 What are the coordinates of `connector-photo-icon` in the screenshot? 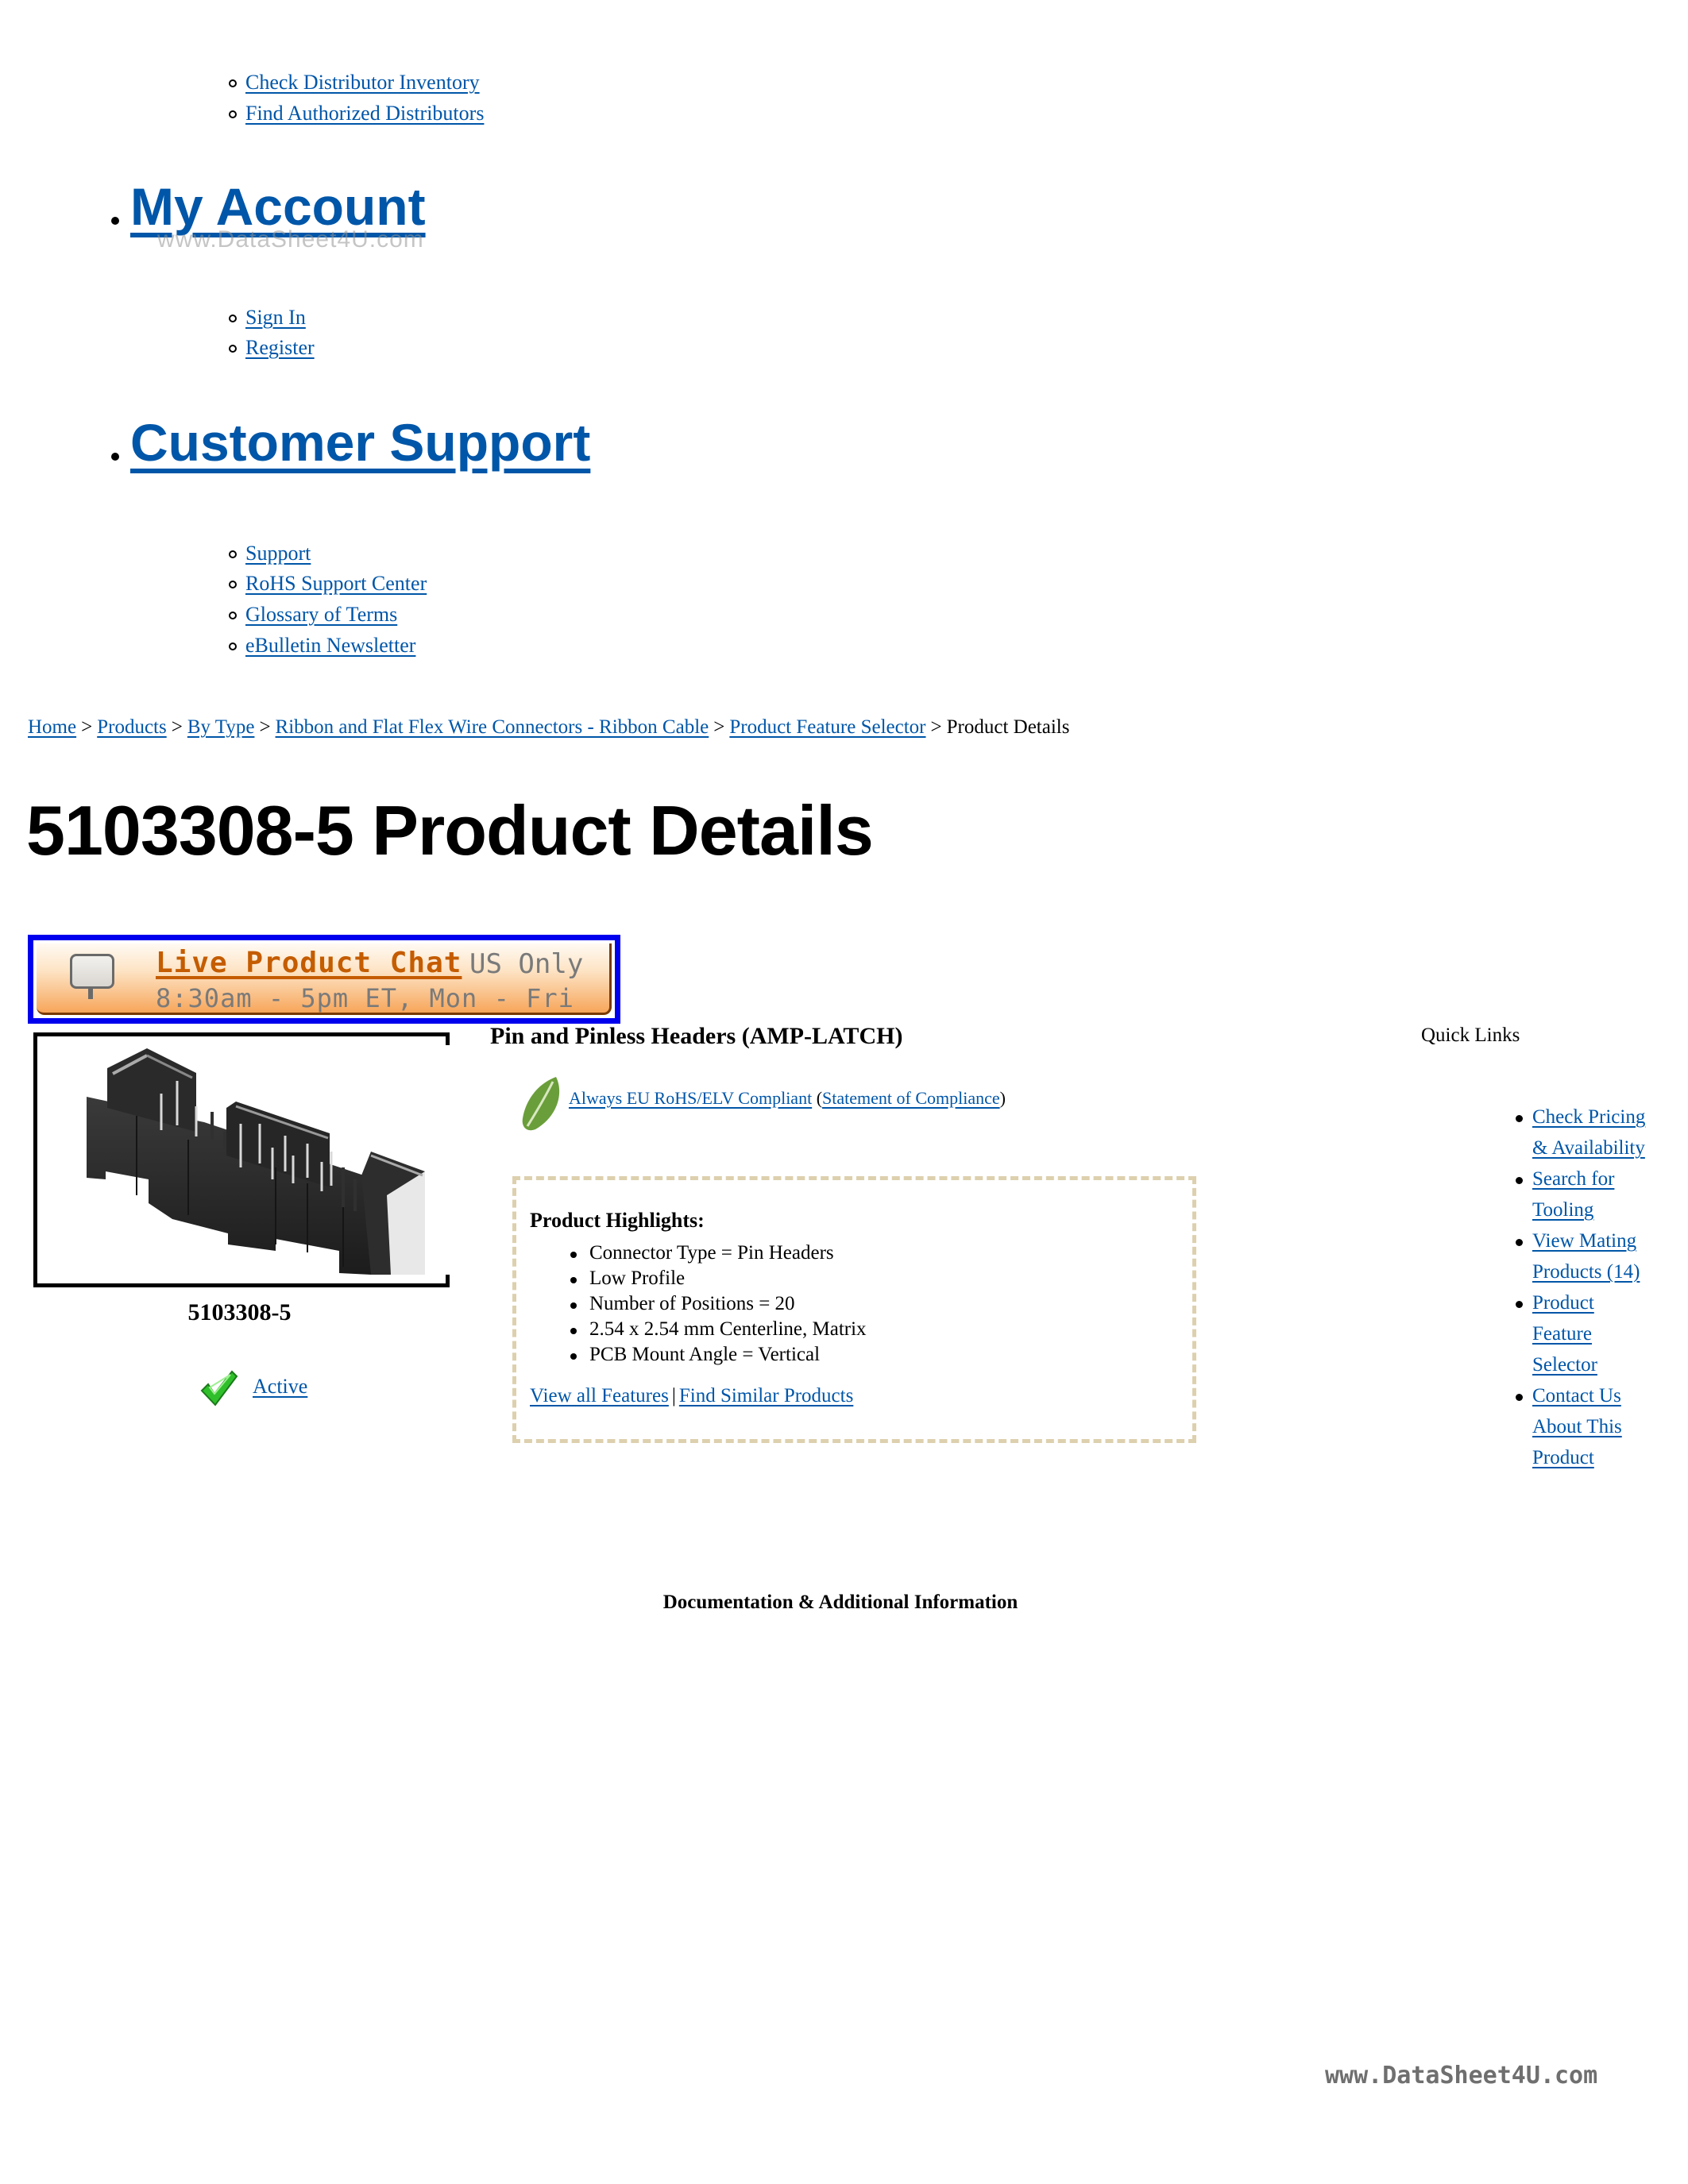 It's located at (240, 1159).